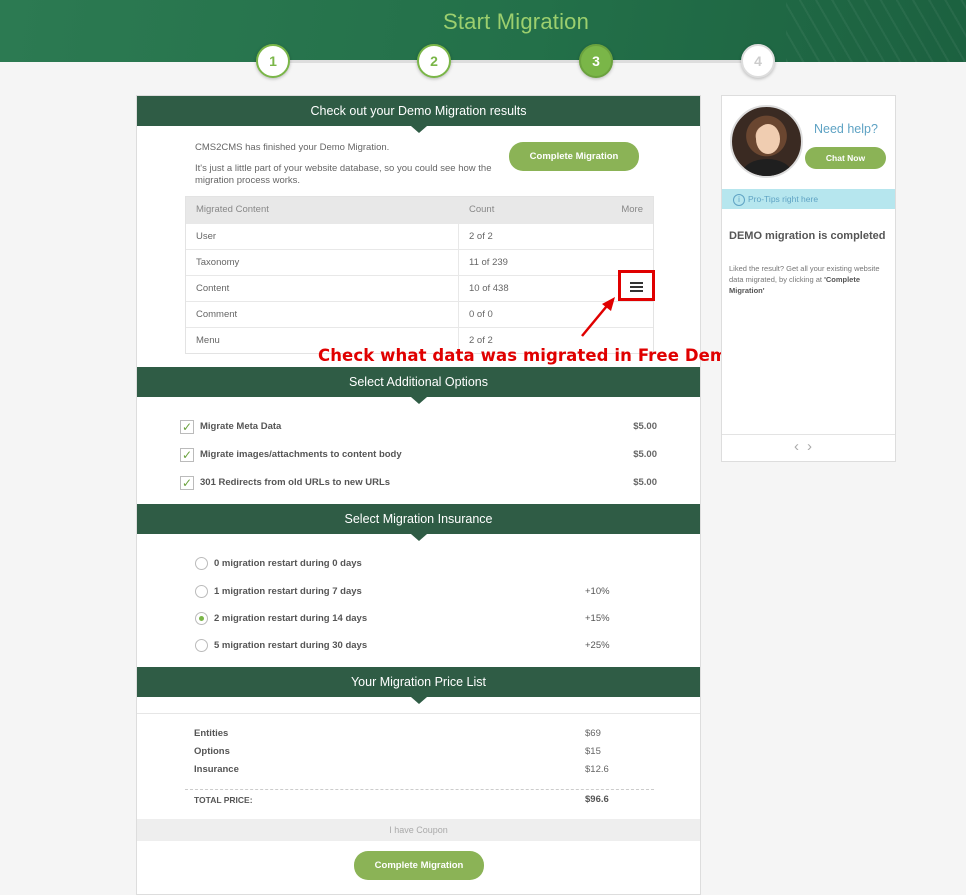 This screenshot has height=895, width=966. What do you see at coordinates (419, 865) in the screenshot?
I see `complete-migration-button-bottom: Complete Migration` at bounding box center [419, 865].